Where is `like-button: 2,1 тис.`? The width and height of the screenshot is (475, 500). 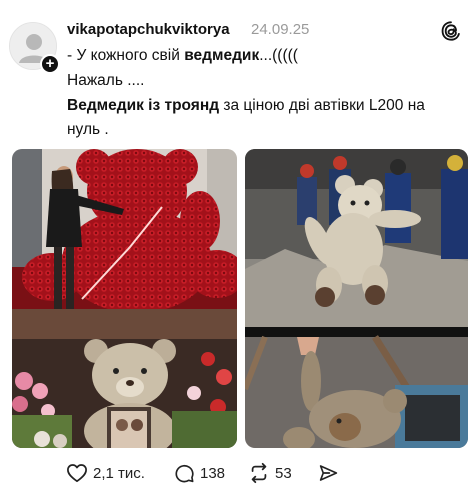
like-button: 2,1 тис. is located at coordinates (105, 473).